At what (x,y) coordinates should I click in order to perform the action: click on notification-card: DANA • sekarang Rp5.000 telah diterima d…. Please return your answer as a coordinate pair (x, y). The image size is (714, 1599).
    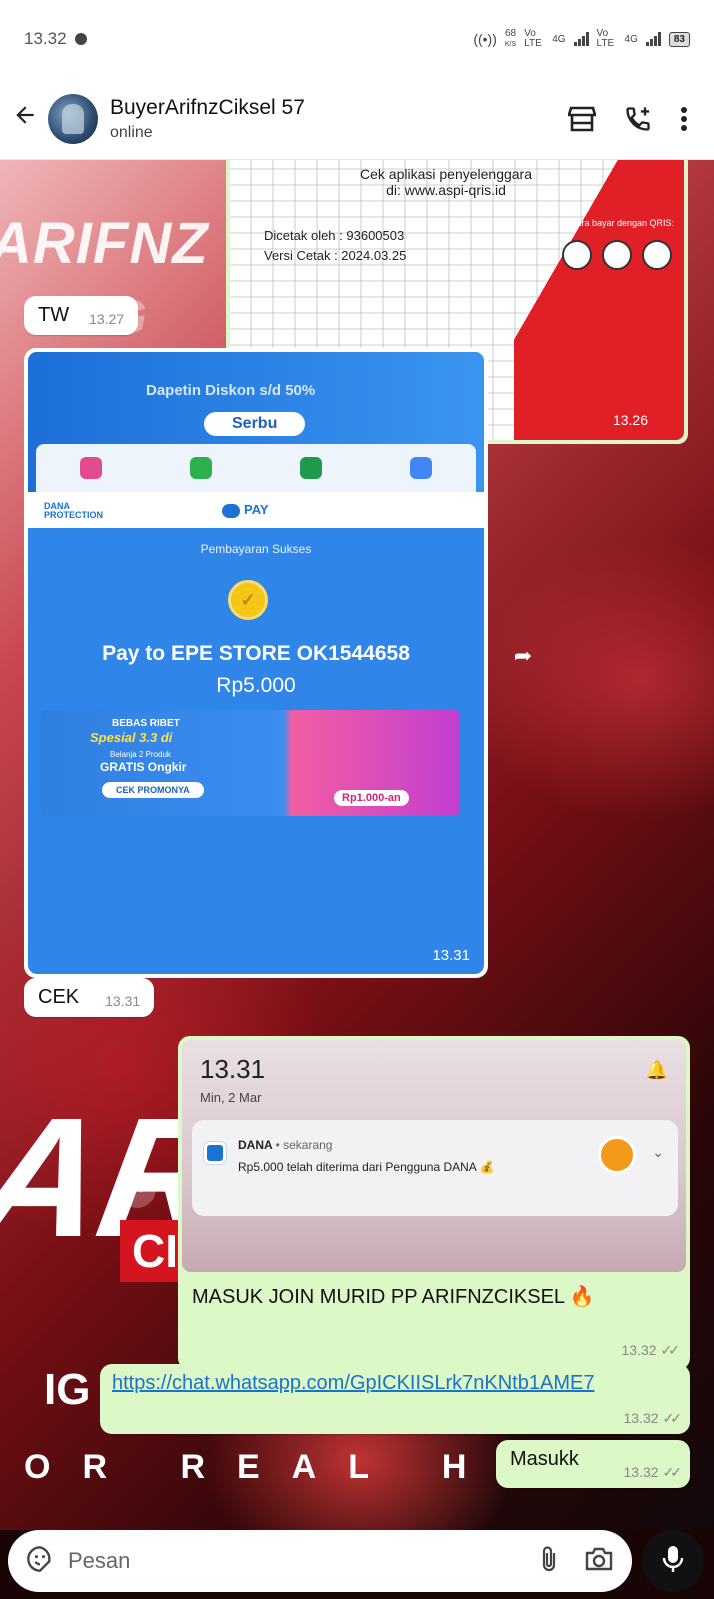
    Looking at the image, I should click on (435, 1168).